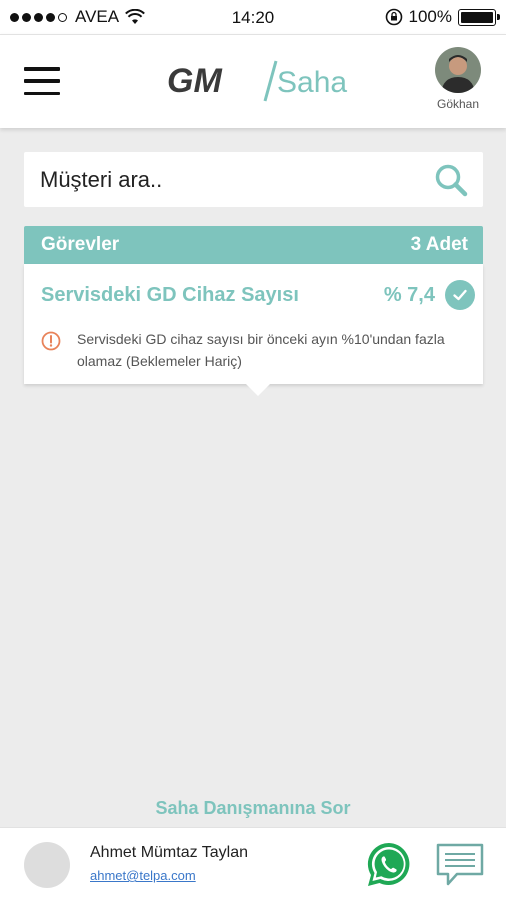  I want to click on search-bar, so click(253, 179).